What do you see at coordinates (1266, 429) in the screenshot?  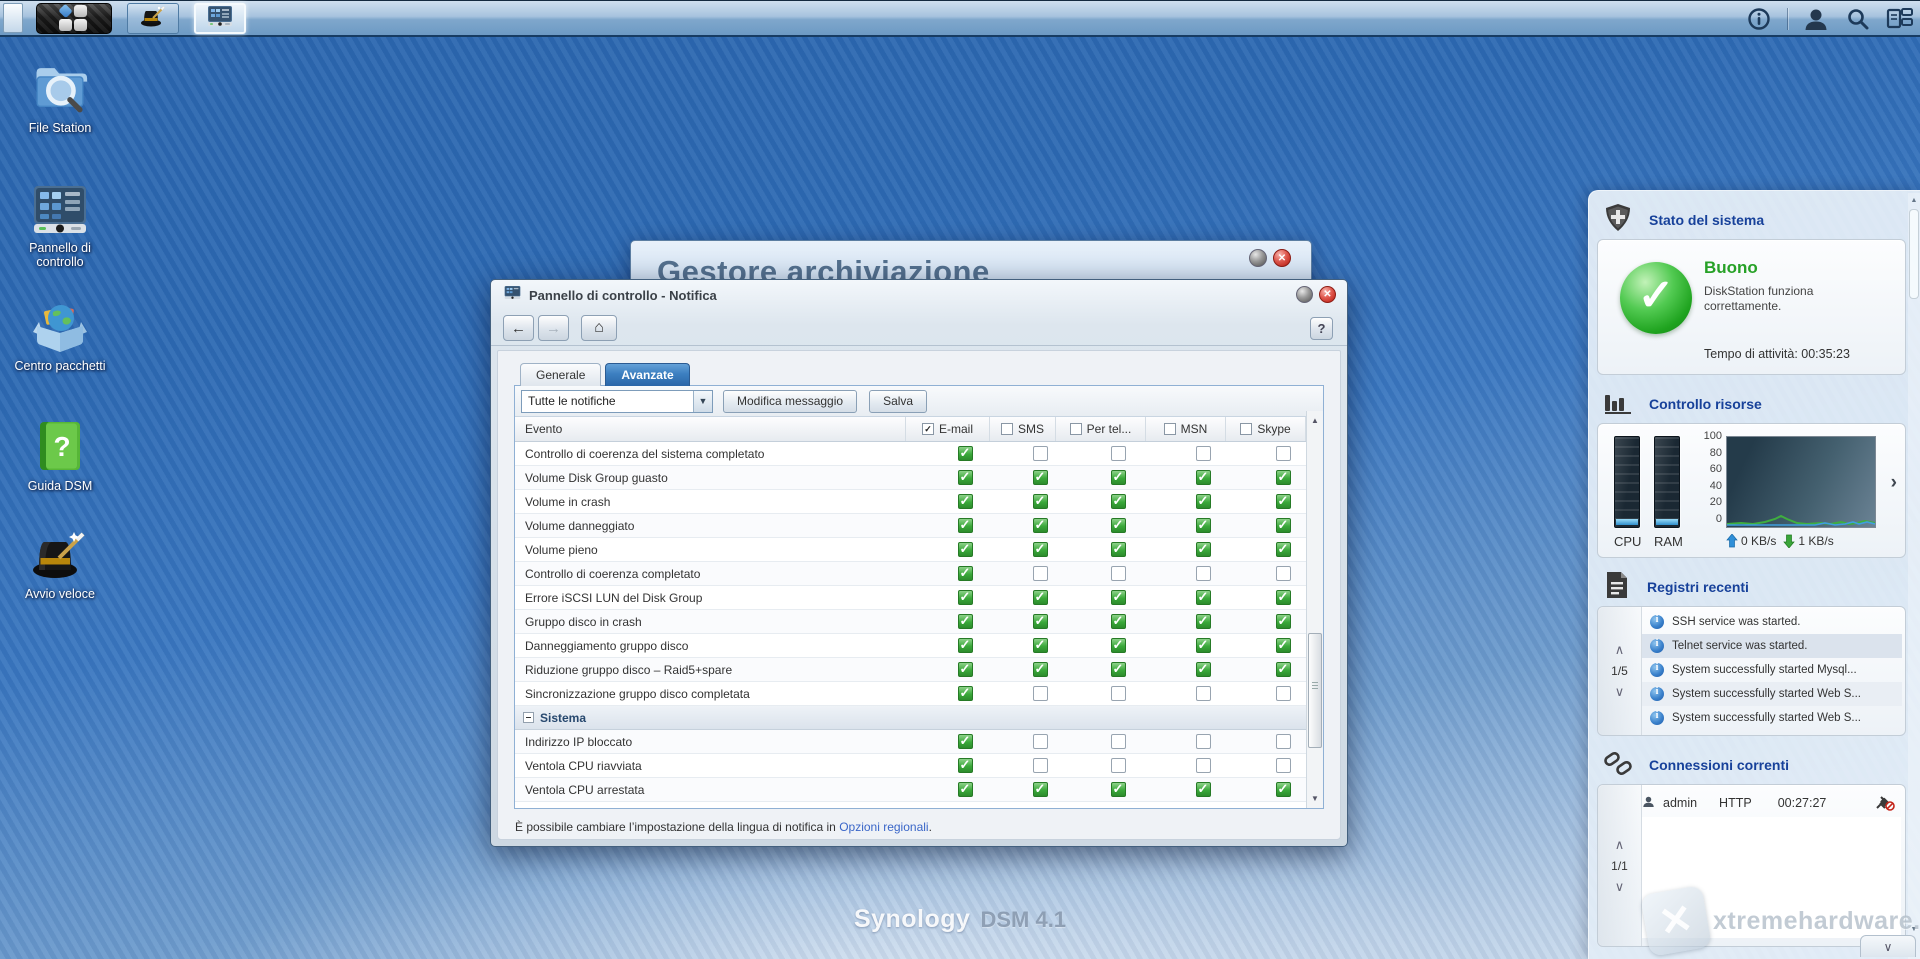 I see `channel-column-header-skype: Skype` at bounding box center [1266, 429].